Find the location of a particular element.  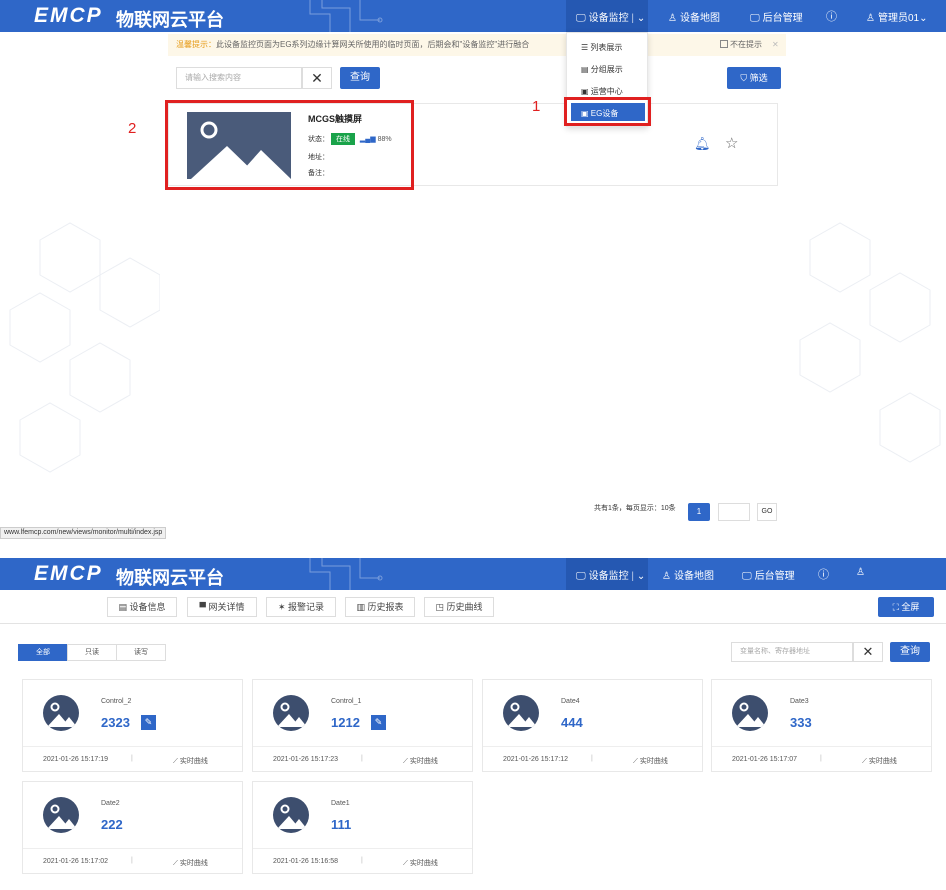

variable-timestamp: 2021-01-26 15:17:12 is located at coordinates (535, 759).